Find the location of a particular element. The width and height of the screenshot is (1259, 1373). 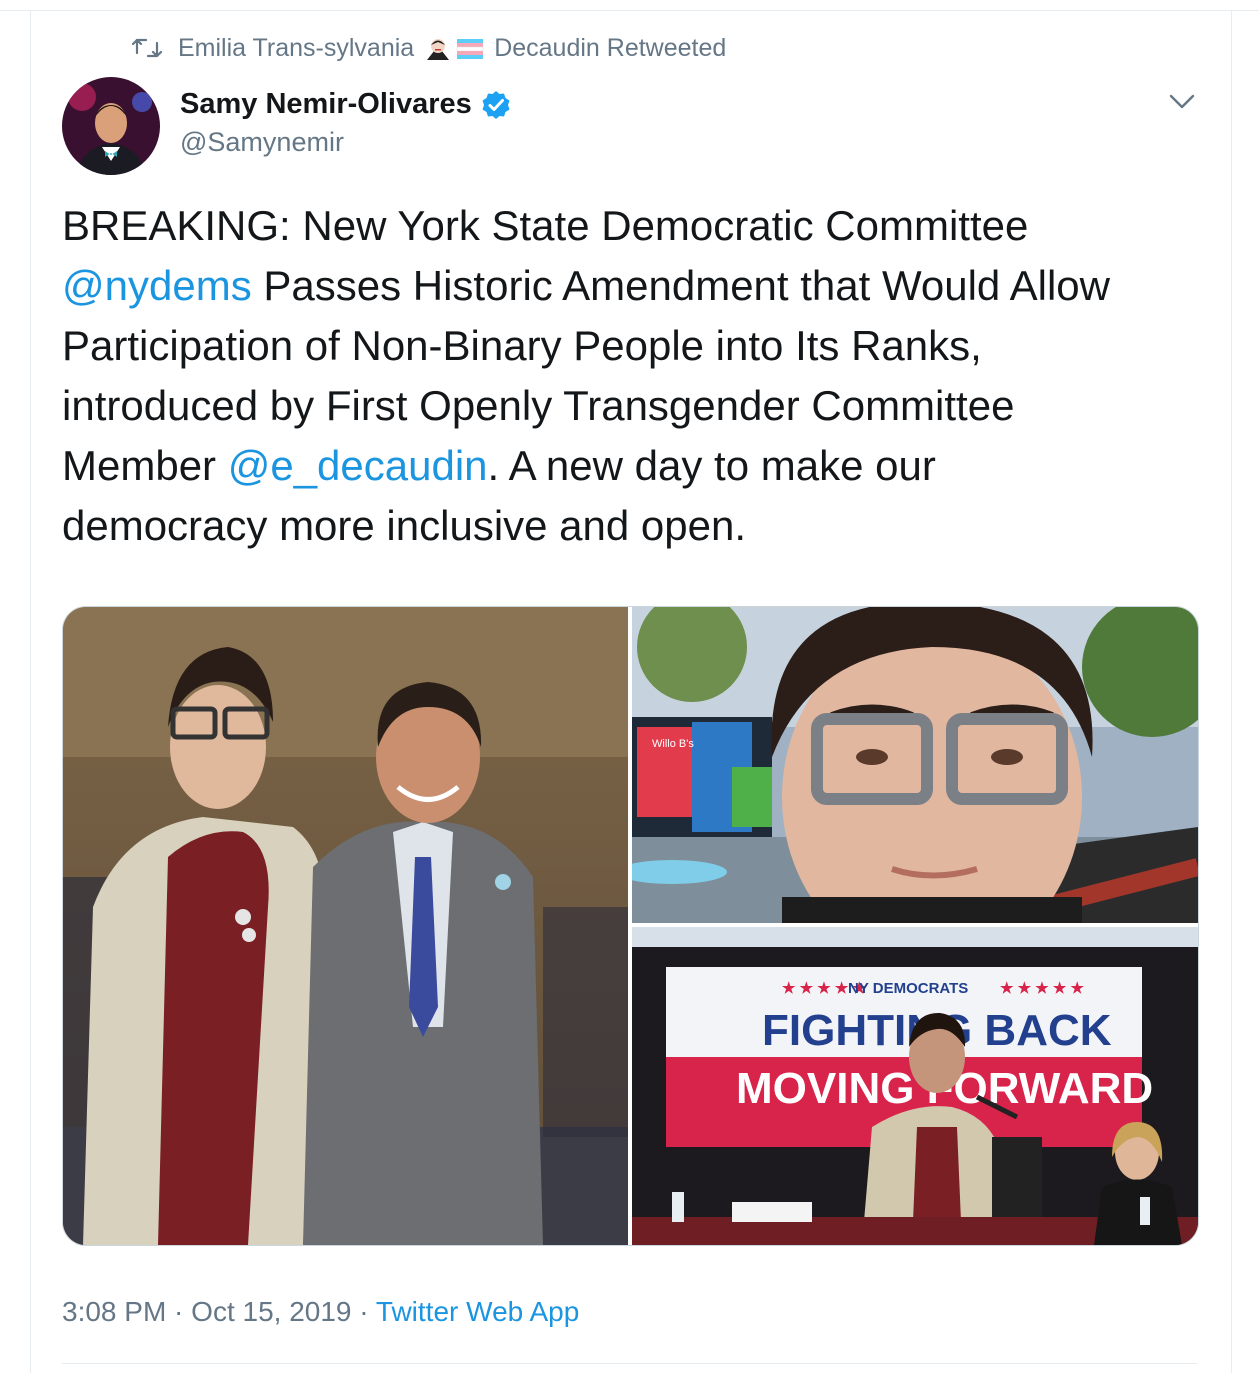

verified-badge-icon is located at coordinates (496, 104).